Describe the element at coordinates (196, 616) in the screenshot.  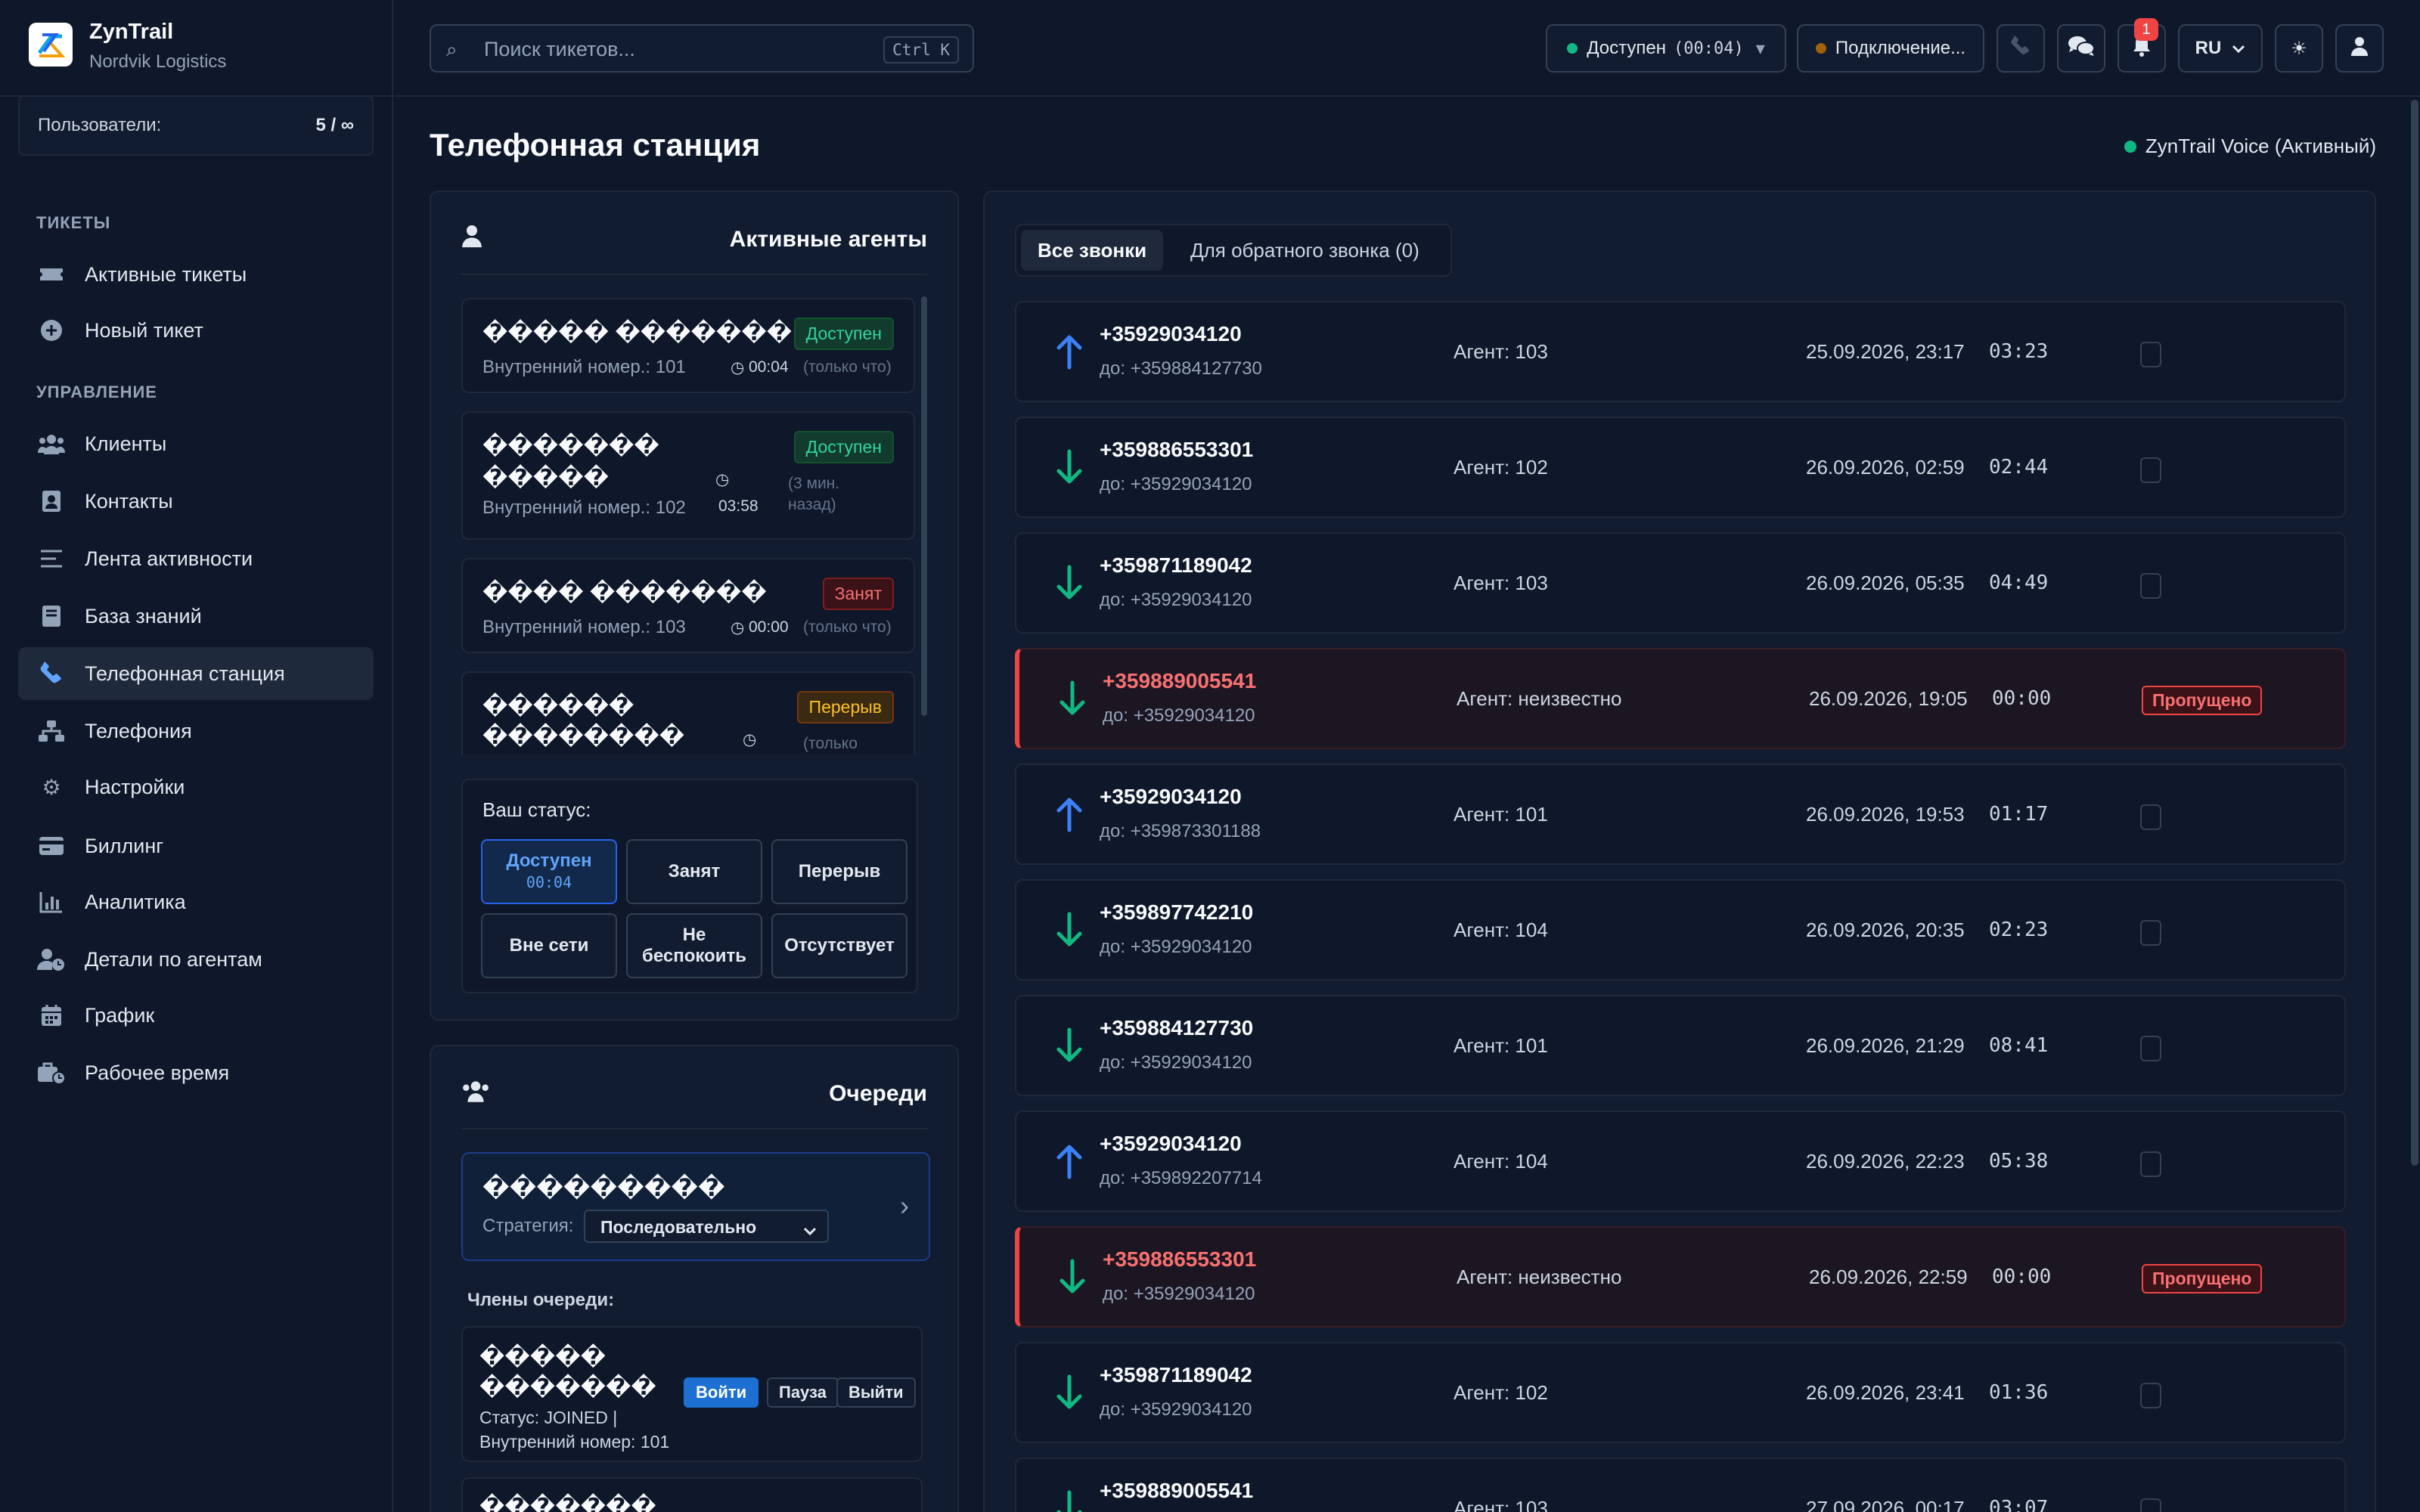
I see `sidebar-item-knowledge-base: База знаний` at that location.